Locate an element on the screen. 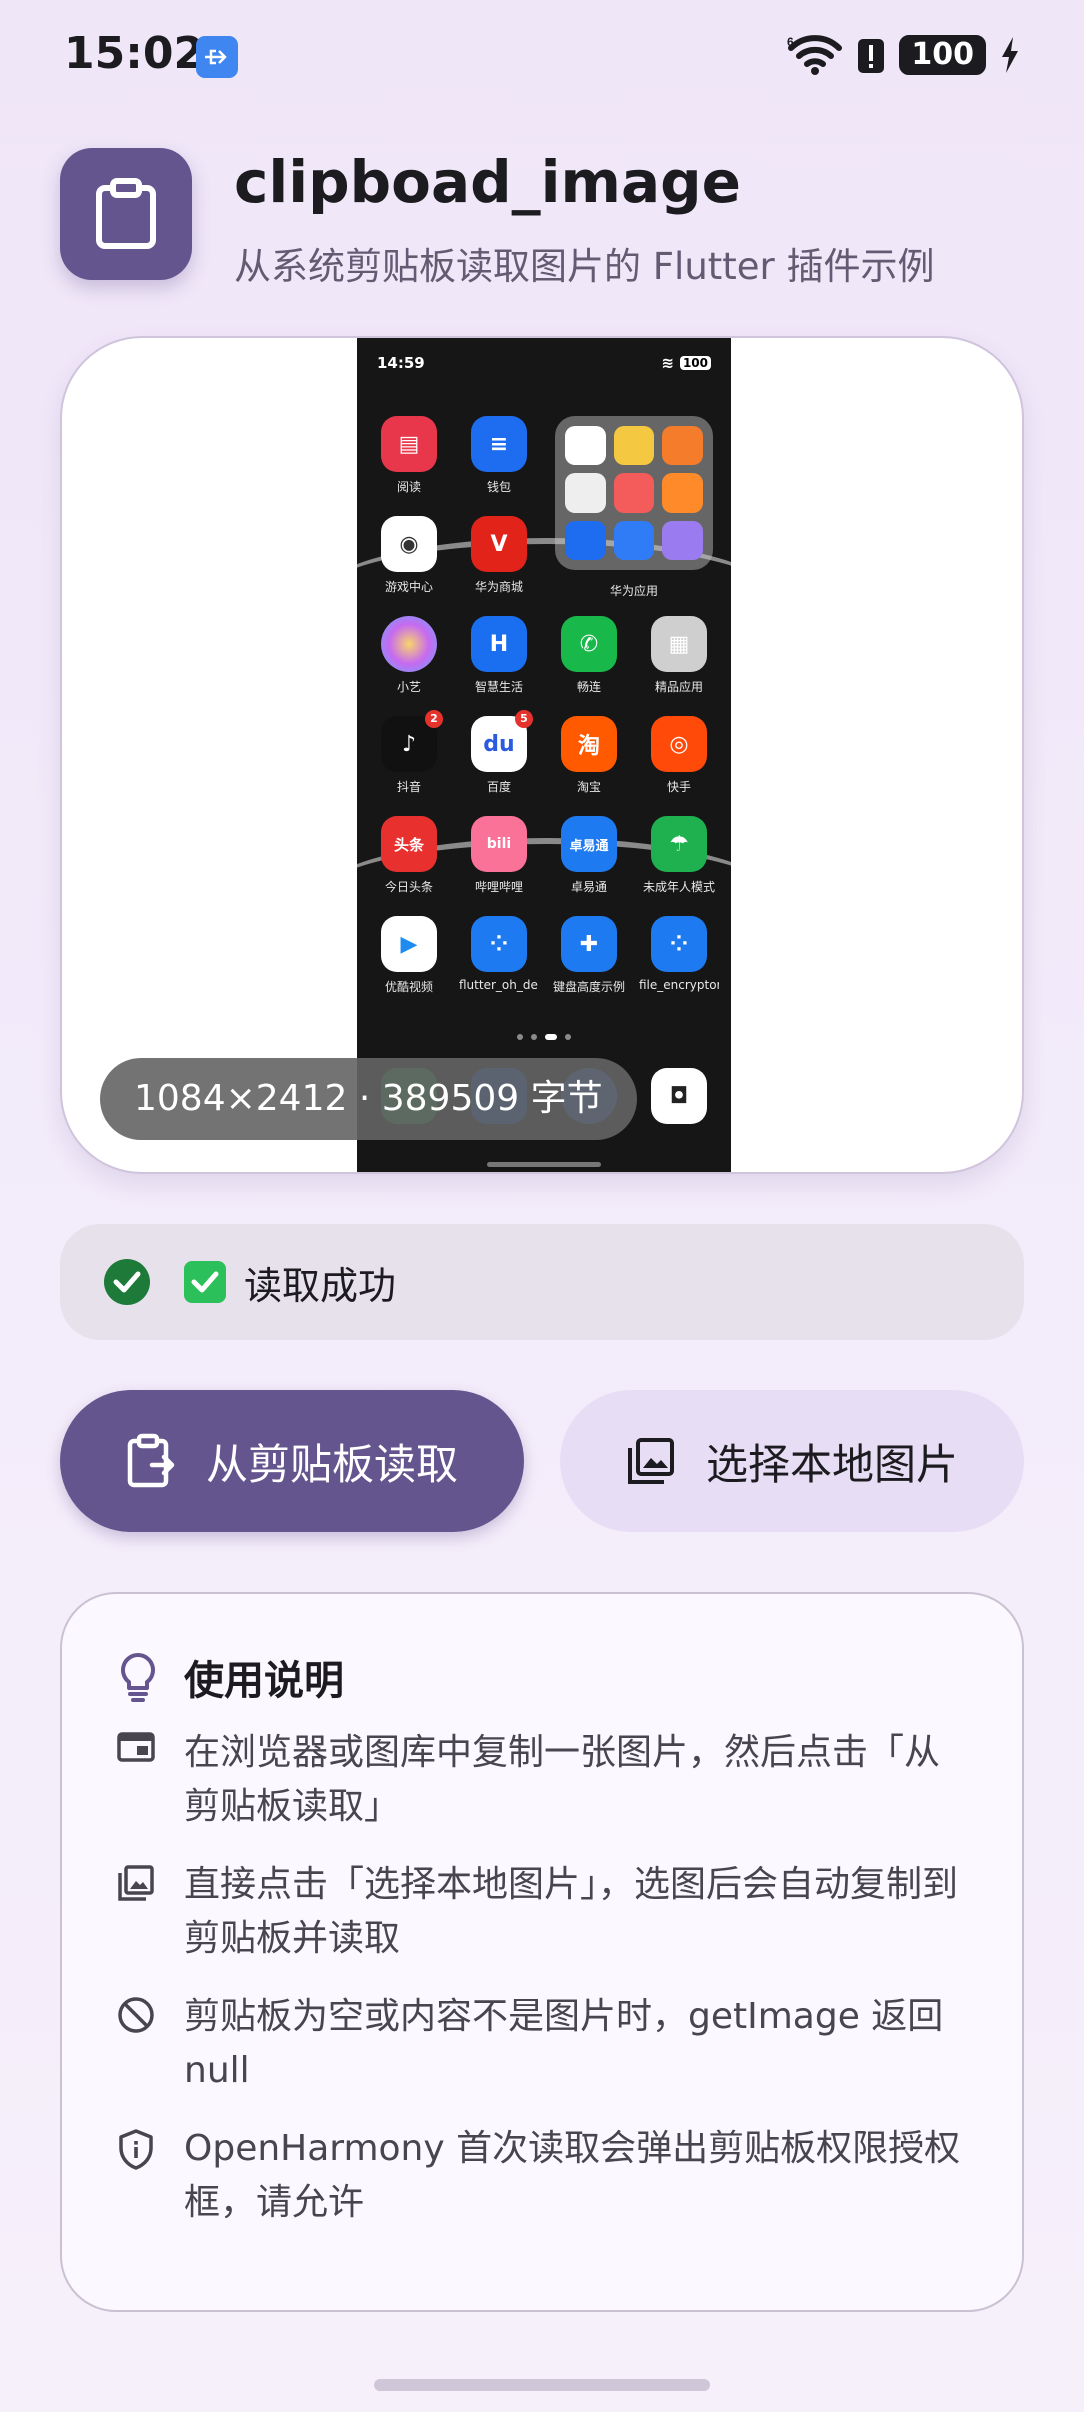 The width and height of the screenshot is (1084, 2412). preview-app: ✆ 畅连 is located at coordinates (589, 655).